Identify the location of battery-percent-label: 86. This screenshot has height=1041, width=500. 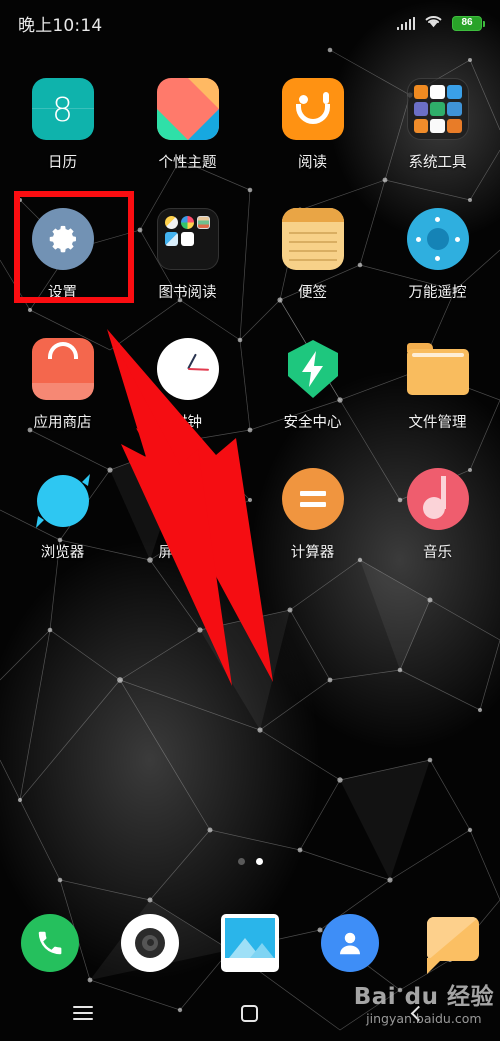
(467, 22).